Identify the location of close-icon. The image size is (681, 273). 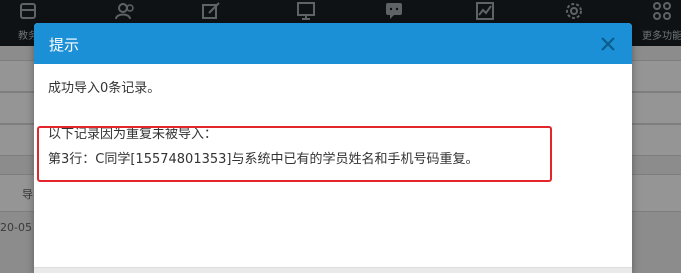
(608, 44).